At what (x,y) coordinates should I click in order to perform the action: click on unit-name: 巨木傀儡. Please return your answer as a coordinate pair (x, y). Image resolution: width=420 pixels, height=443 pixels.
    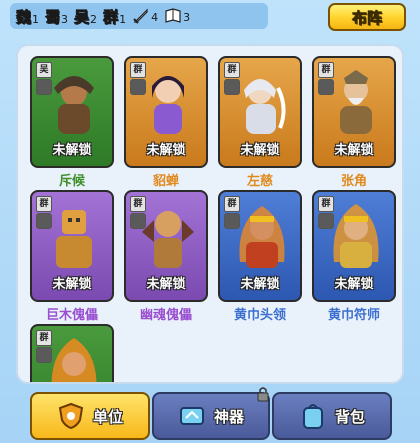
    Looking at the image, I should click on (71, 315).